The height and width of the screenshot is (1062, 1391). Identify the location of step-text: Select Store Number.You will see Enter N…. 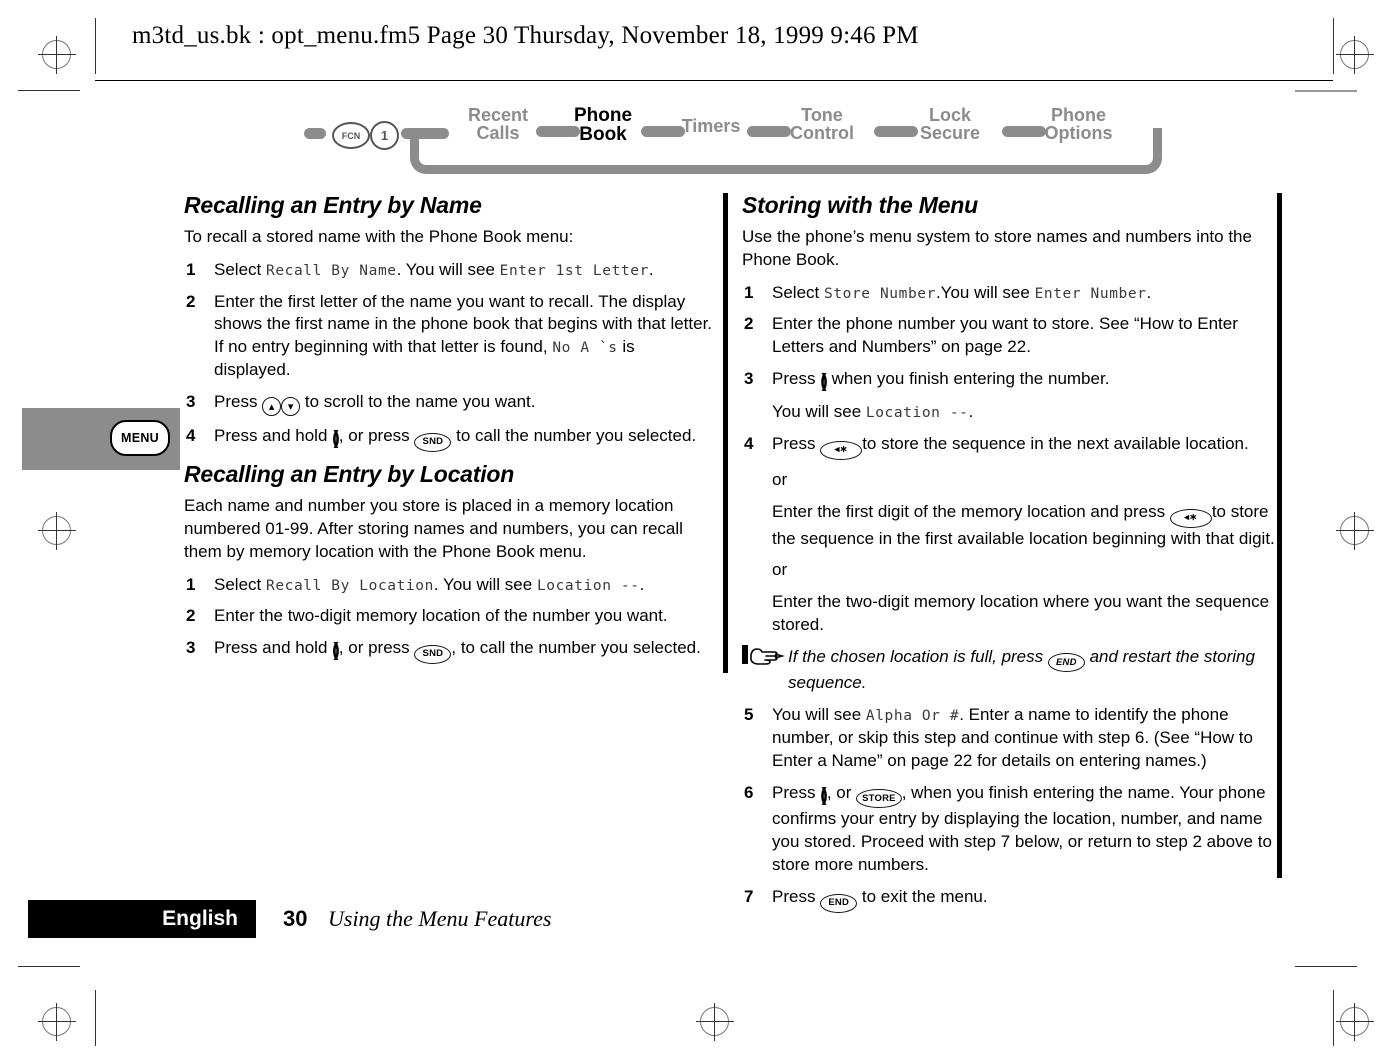
(962, 292).